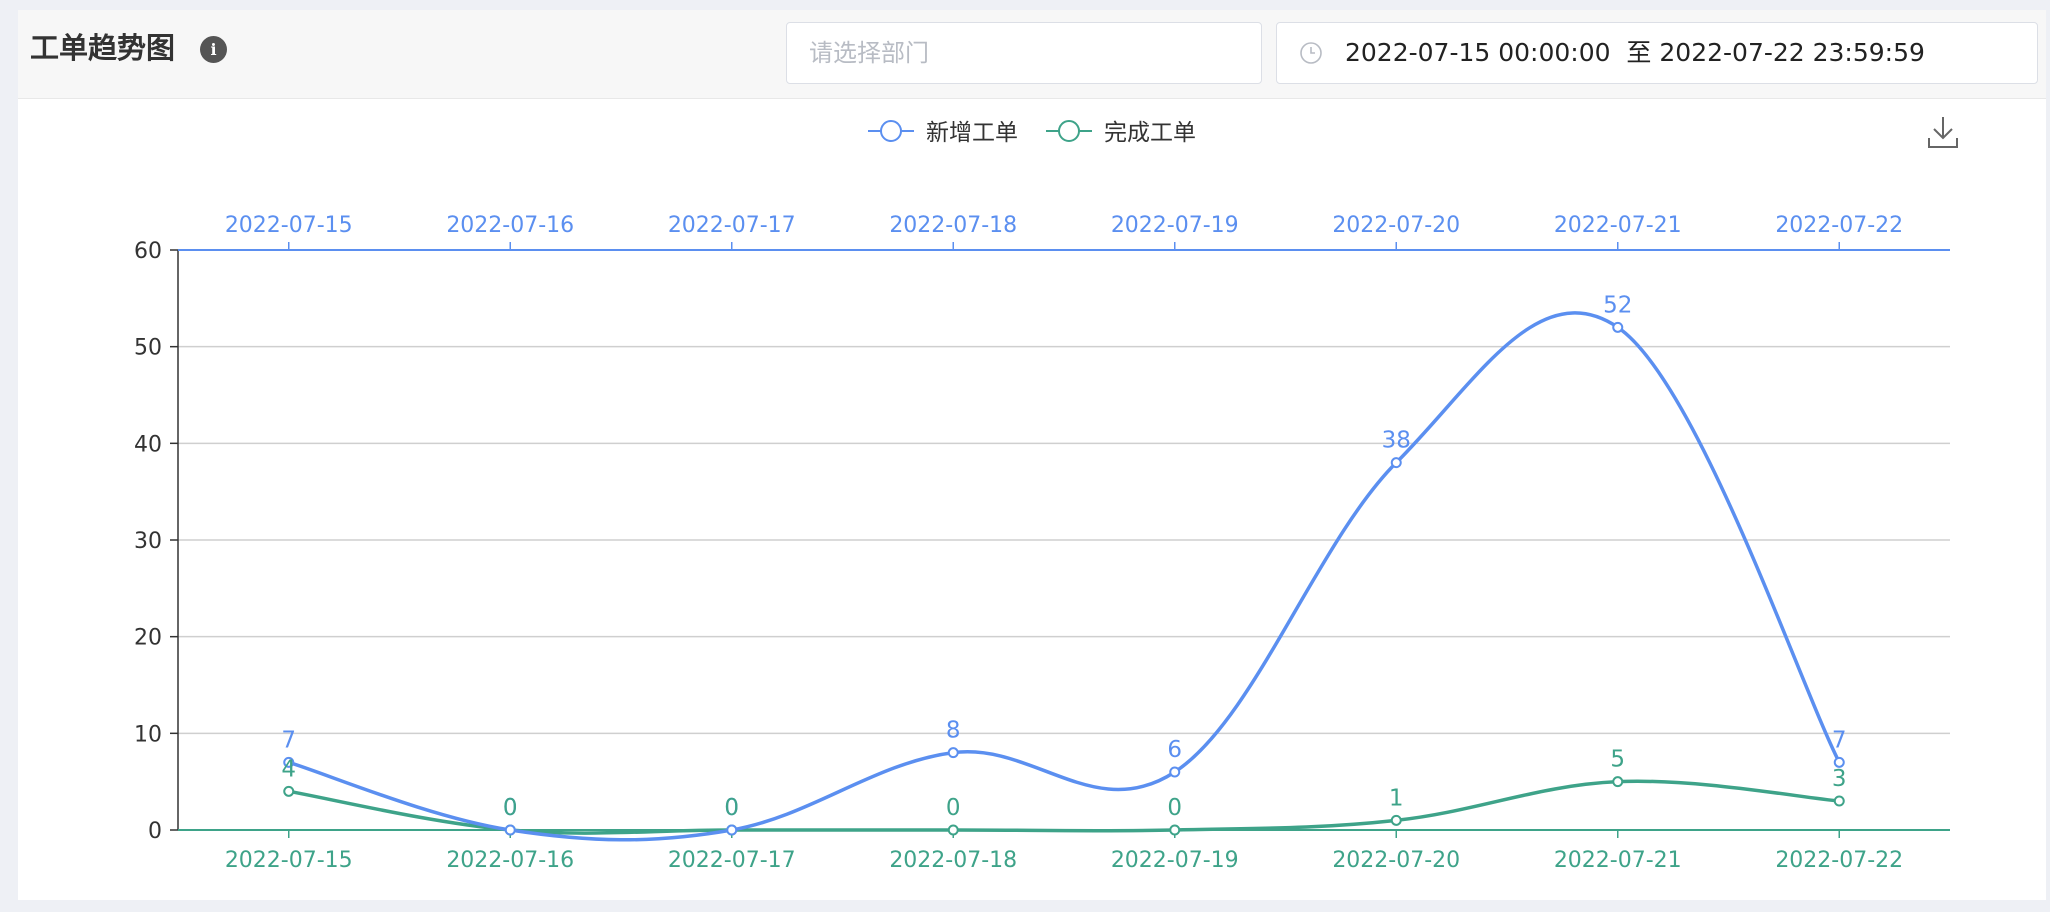  Describe the element at coordinates (1792, 52) in the screenshot. I see `date-end: 2022-07-22 23:59:59` at that location.